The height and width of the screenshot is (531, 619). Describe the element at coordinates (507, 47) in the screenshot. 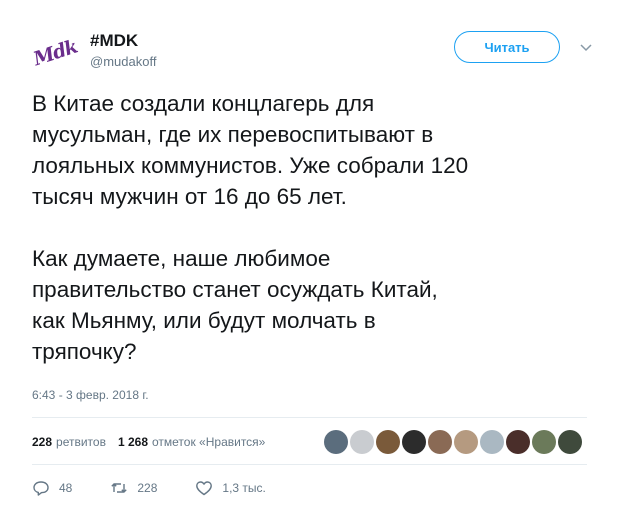

I see `follow-button: Читать` at that location.